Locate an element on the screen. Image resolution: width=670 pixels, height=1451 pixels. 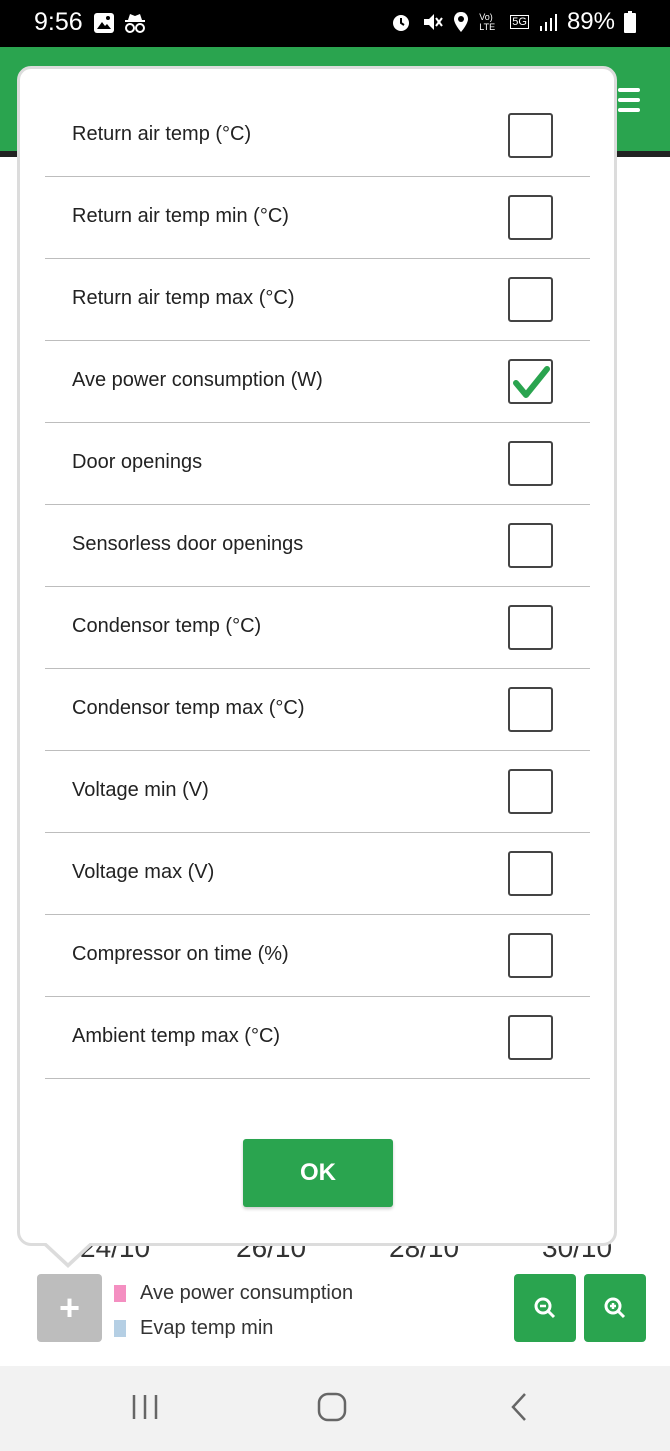
option-row: Condensor temp max (°C) is located at coordinates (317, 710).